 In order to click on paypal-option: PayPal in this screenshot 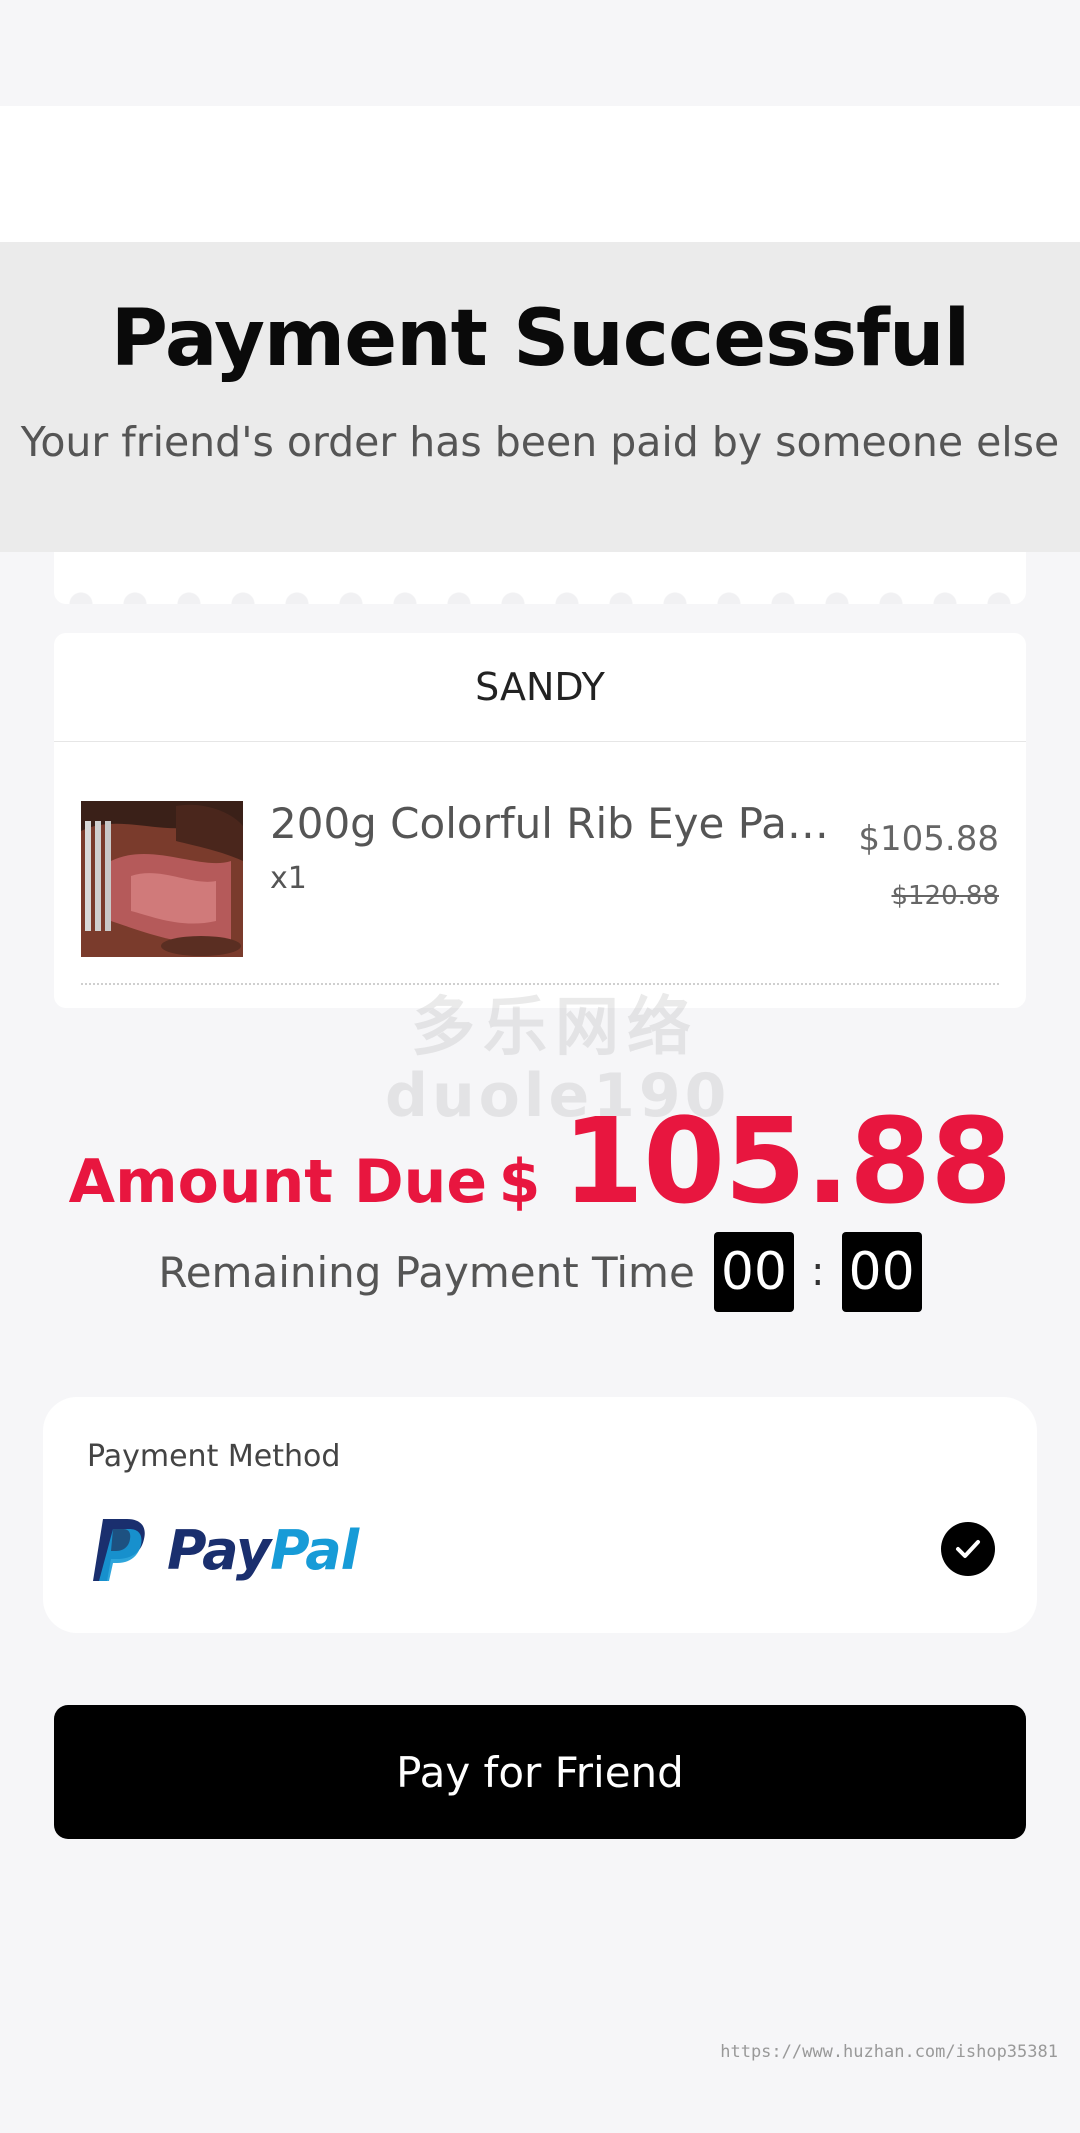, I will do `click(224, 1550)`.